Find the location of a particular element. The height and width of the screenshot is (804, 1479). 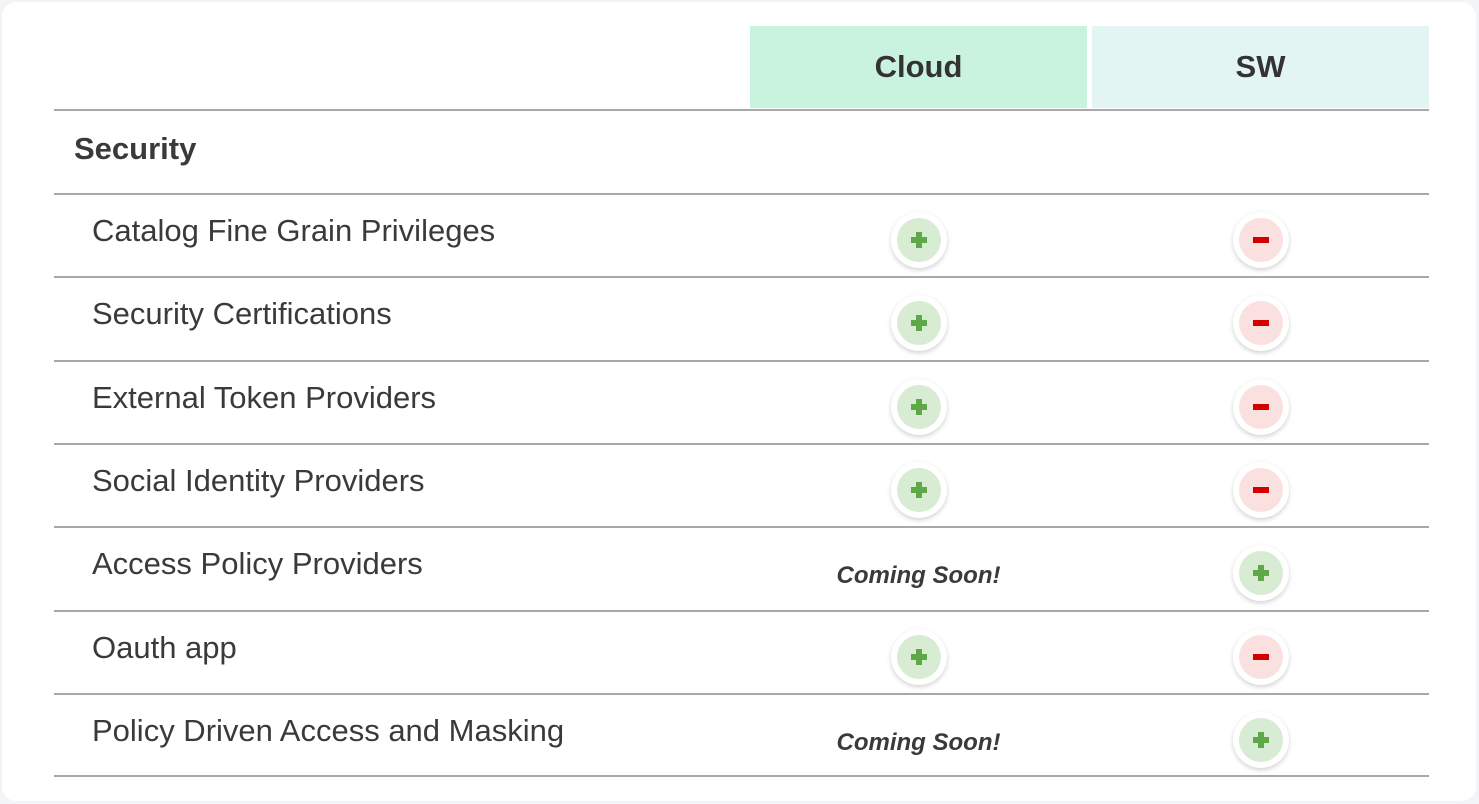

feature-row: Catalog Fine Grain Privileges is located at coordinates (741, 235).